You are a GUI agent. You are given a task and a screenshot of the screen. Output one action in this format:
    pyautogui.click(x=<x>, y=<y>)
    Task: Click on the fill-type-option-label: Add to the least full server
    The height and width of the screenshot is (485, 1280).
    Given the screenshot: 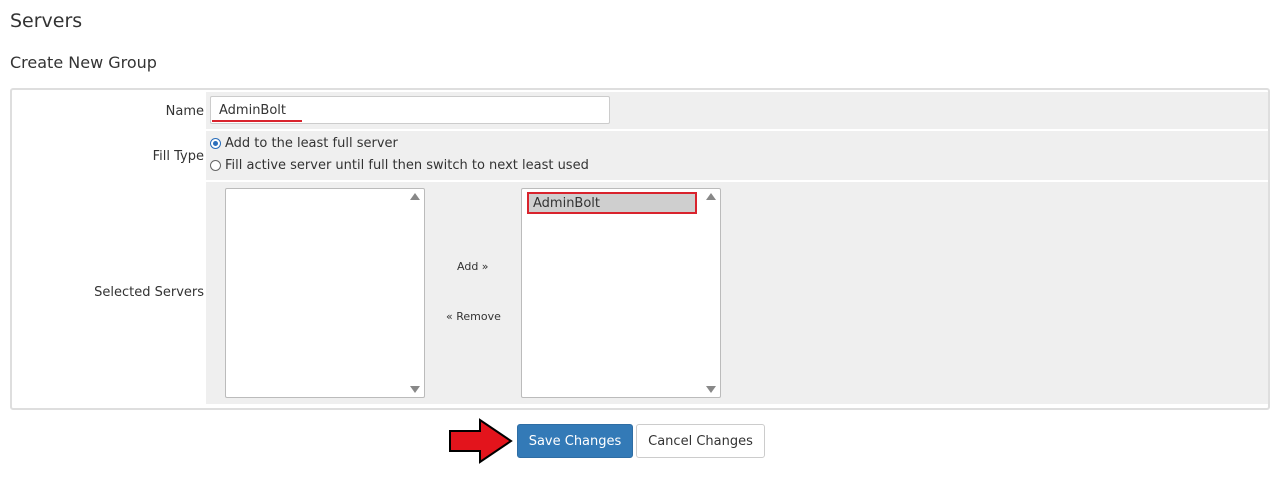 What is the action you would take?
    pyautogui.click(x=311, y=143)
    